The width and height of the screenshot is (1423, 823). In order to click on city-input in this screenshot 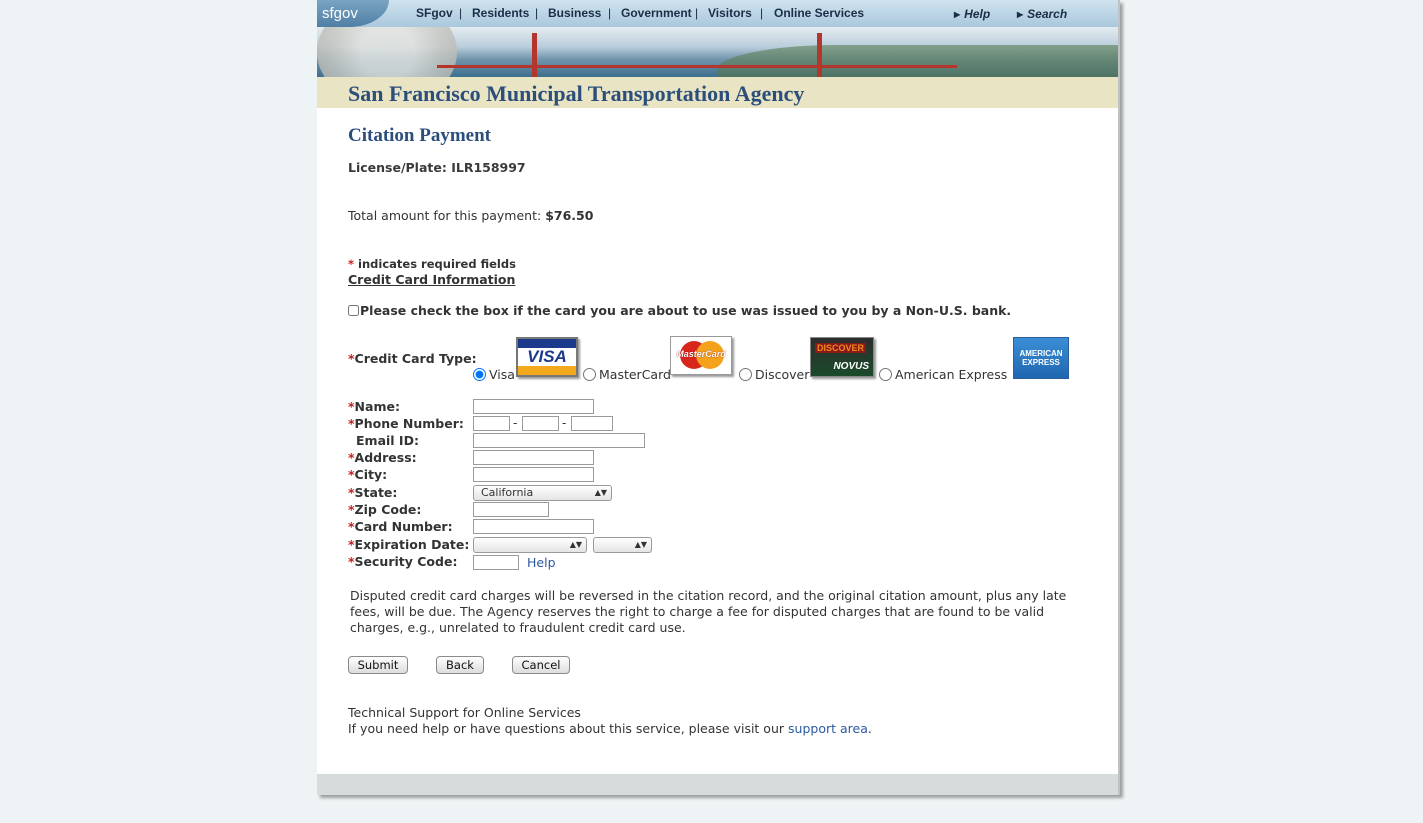, I will do `click(533, 474)`.